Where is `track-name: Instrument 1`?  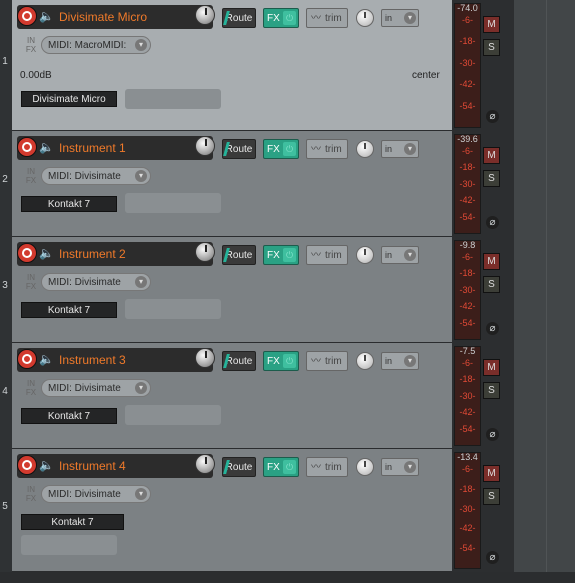 track-name: Instrument 1 is located at coordinates (92, 148).